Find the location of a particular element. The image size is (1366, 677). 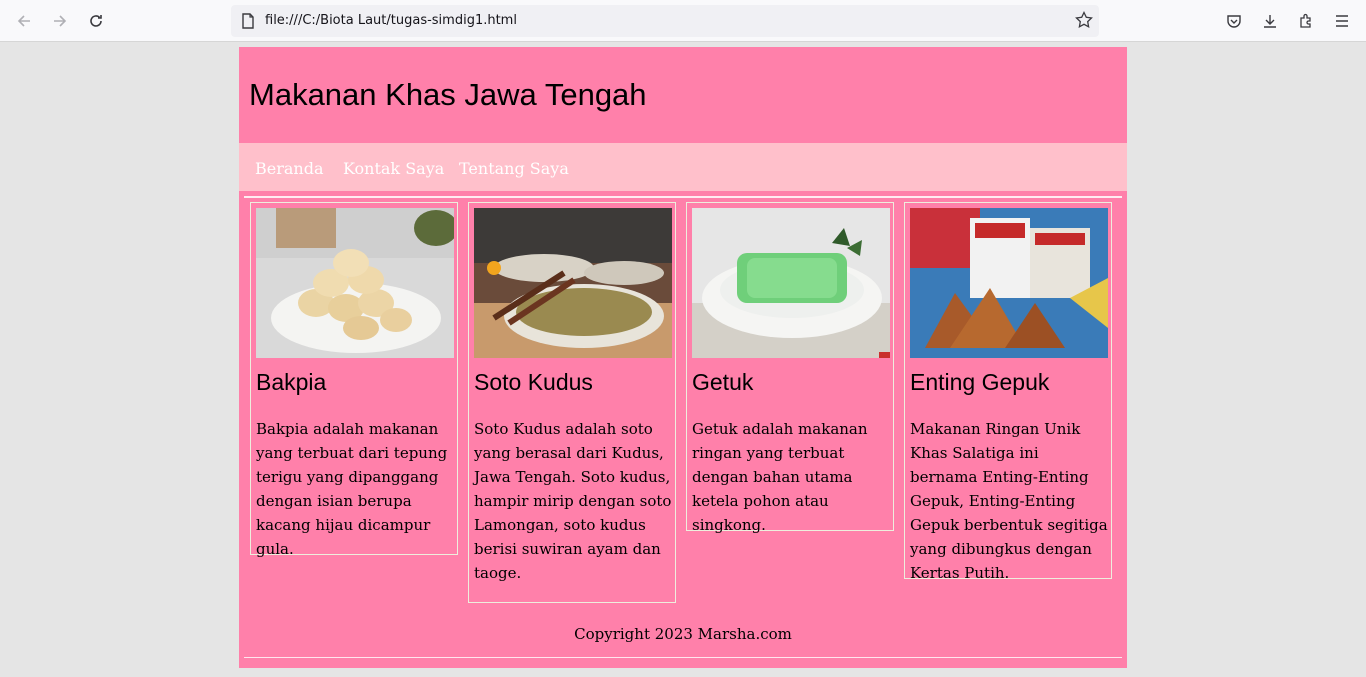

pocket-icon is located at coordinates (1234, 21).